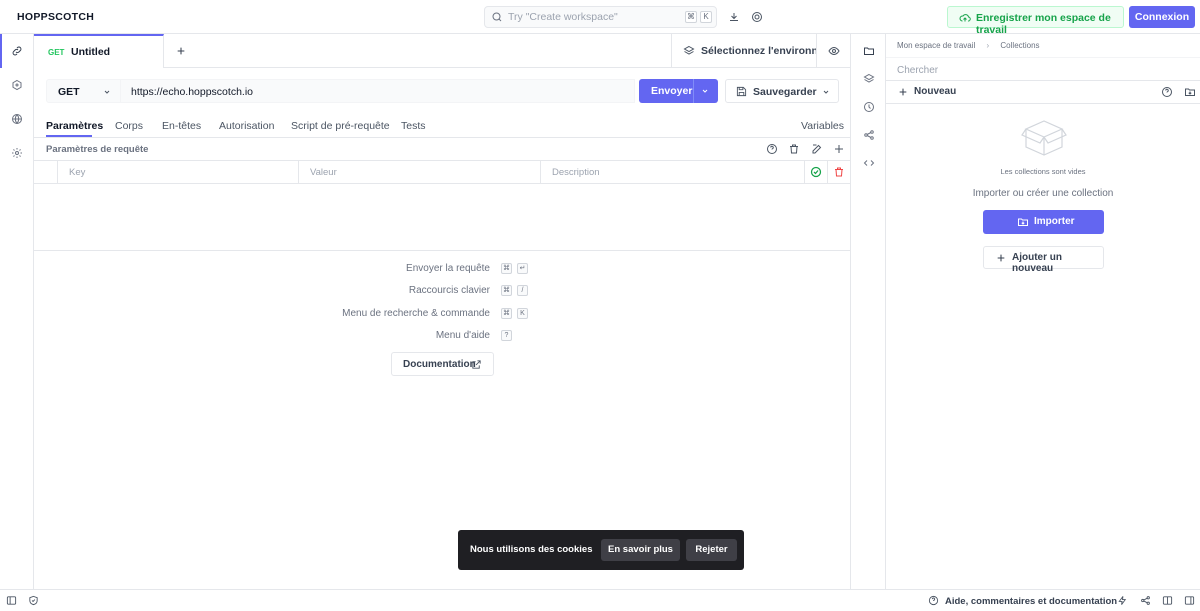 The image size is (1200, 611). Describe the element at coordinates (1044, 138) in the screenshot. I see `empty-collection-illustration` at that location.